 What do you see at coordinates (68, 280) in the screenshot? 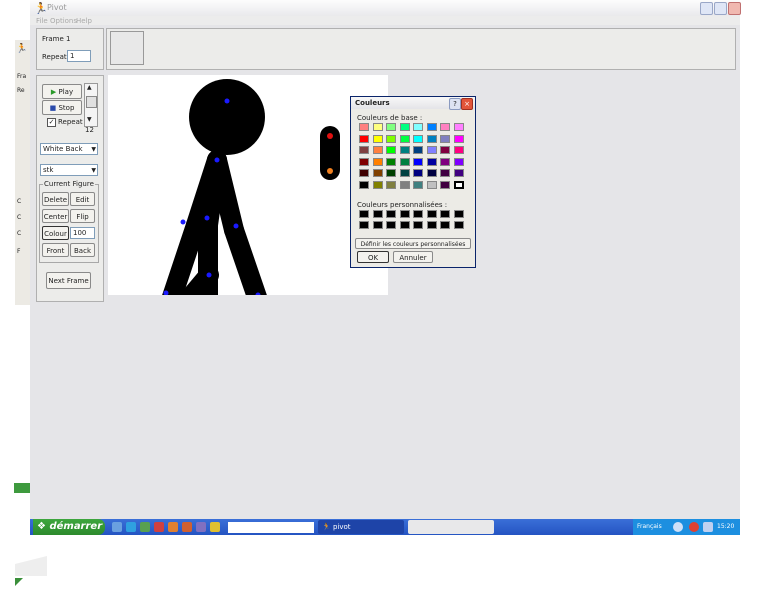
I see `next-frame-button: Next Frame` at bounding box center [68, 280].